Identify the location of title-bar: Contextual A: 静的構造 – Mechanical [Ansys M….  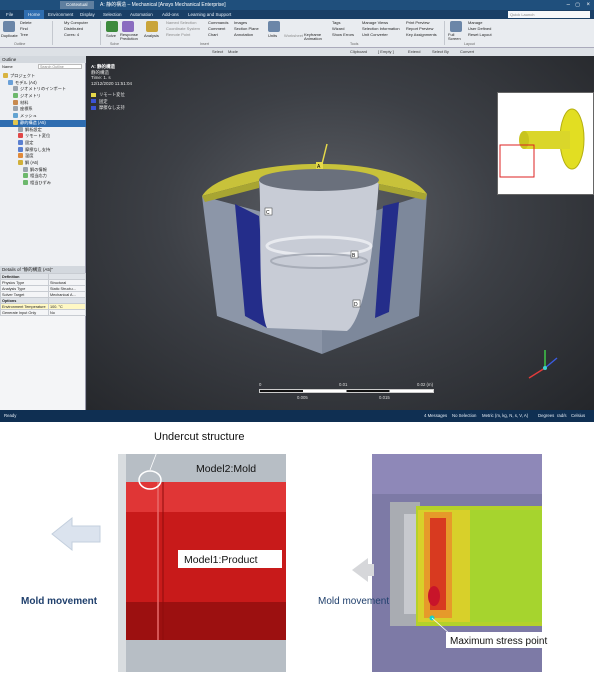
(297, 5).